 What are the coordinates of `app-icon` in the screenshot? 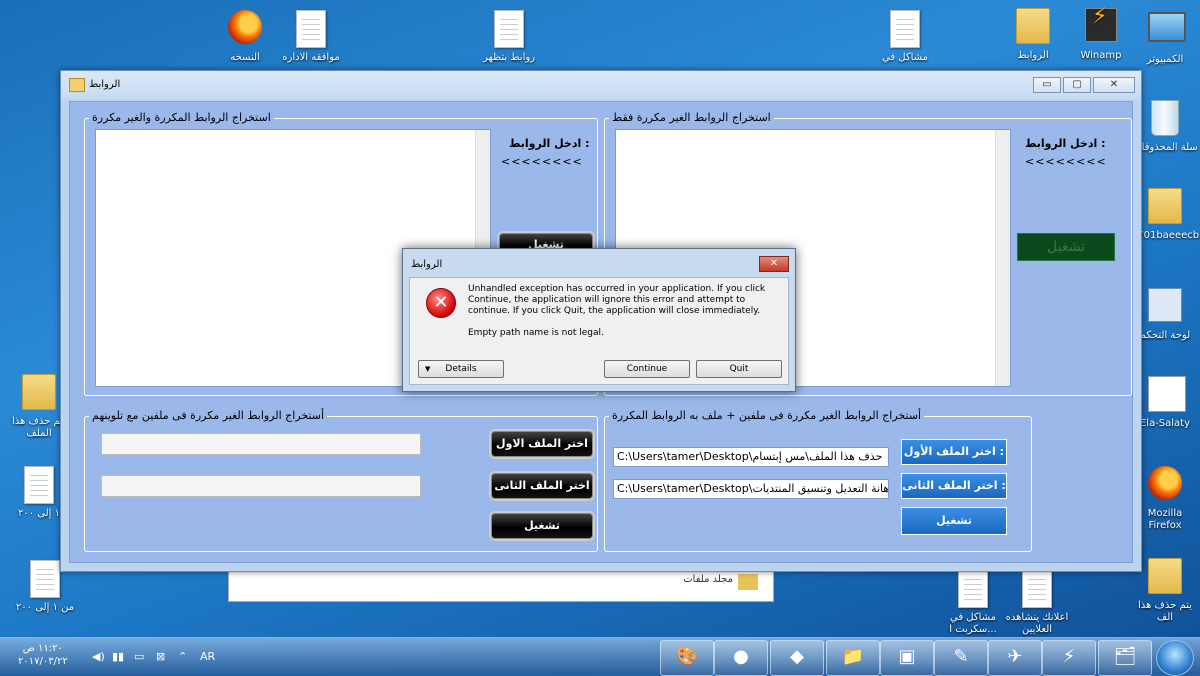 It's located at (77, 85).